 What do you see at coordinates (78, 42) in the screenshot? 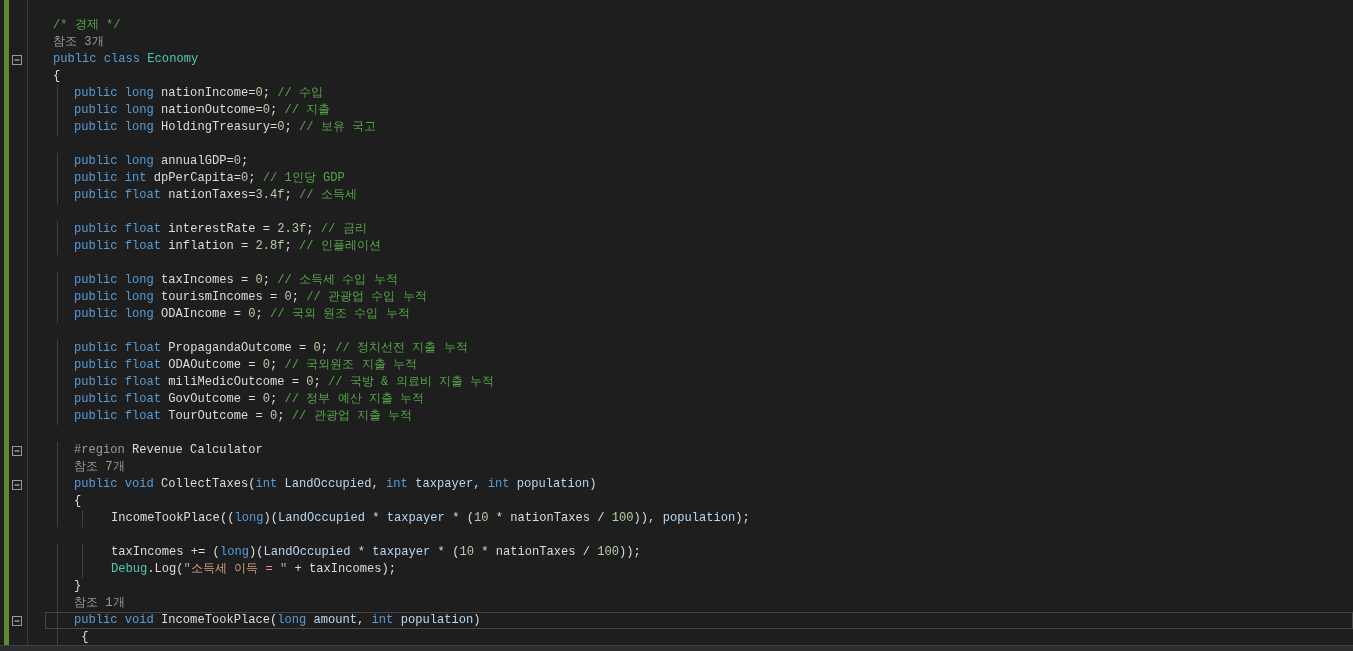
I see `reference-count: 참조 3개` at bounding box center [78, 42].